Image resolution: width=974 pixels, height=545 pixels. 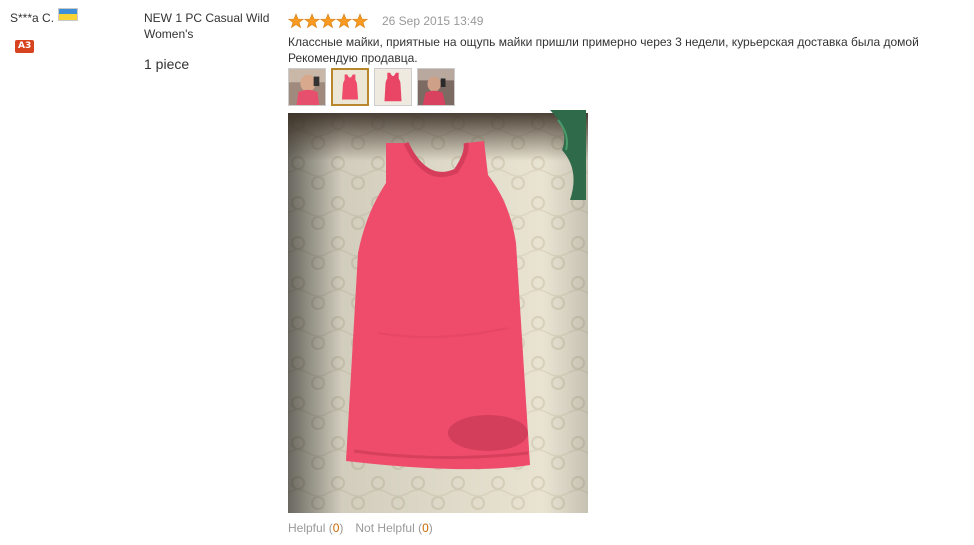 I want to click on helpful-button: Helpful (0), so click(x=315, y=528).